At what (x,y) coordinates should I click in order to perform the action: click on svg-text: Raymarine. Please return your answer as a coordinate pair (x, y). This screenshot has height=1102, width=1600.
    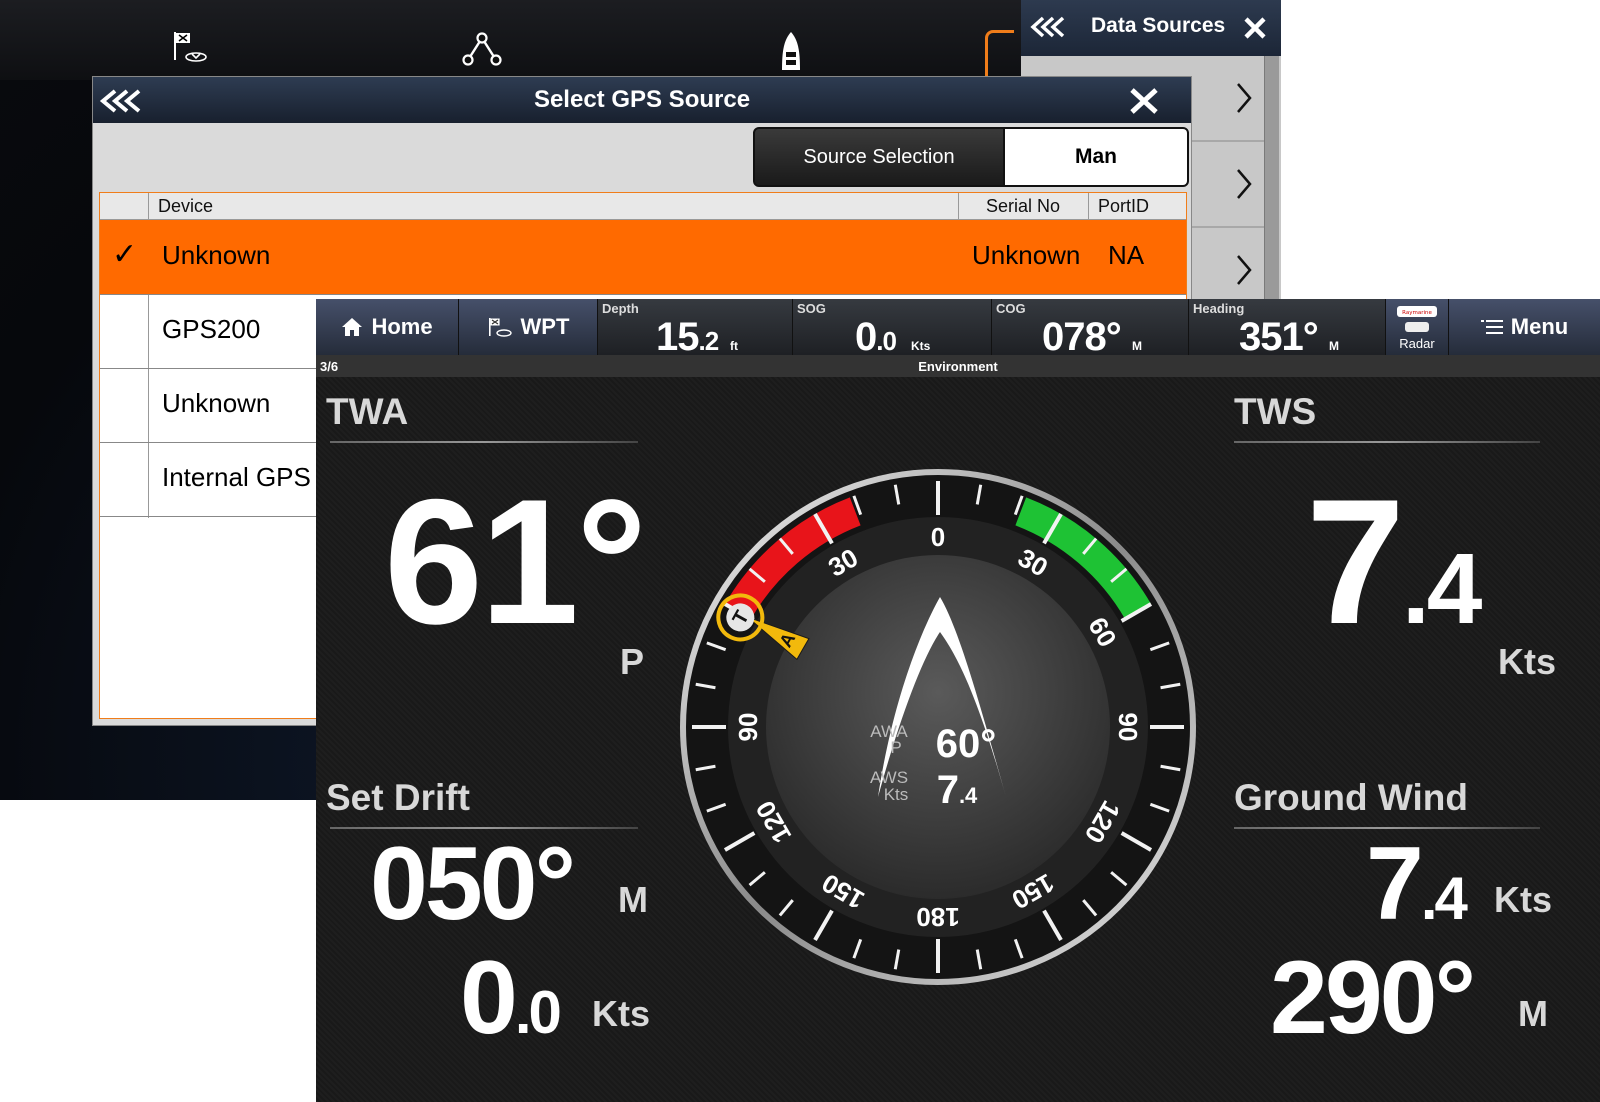
    Looking at the image, I should click on (1417, 313).